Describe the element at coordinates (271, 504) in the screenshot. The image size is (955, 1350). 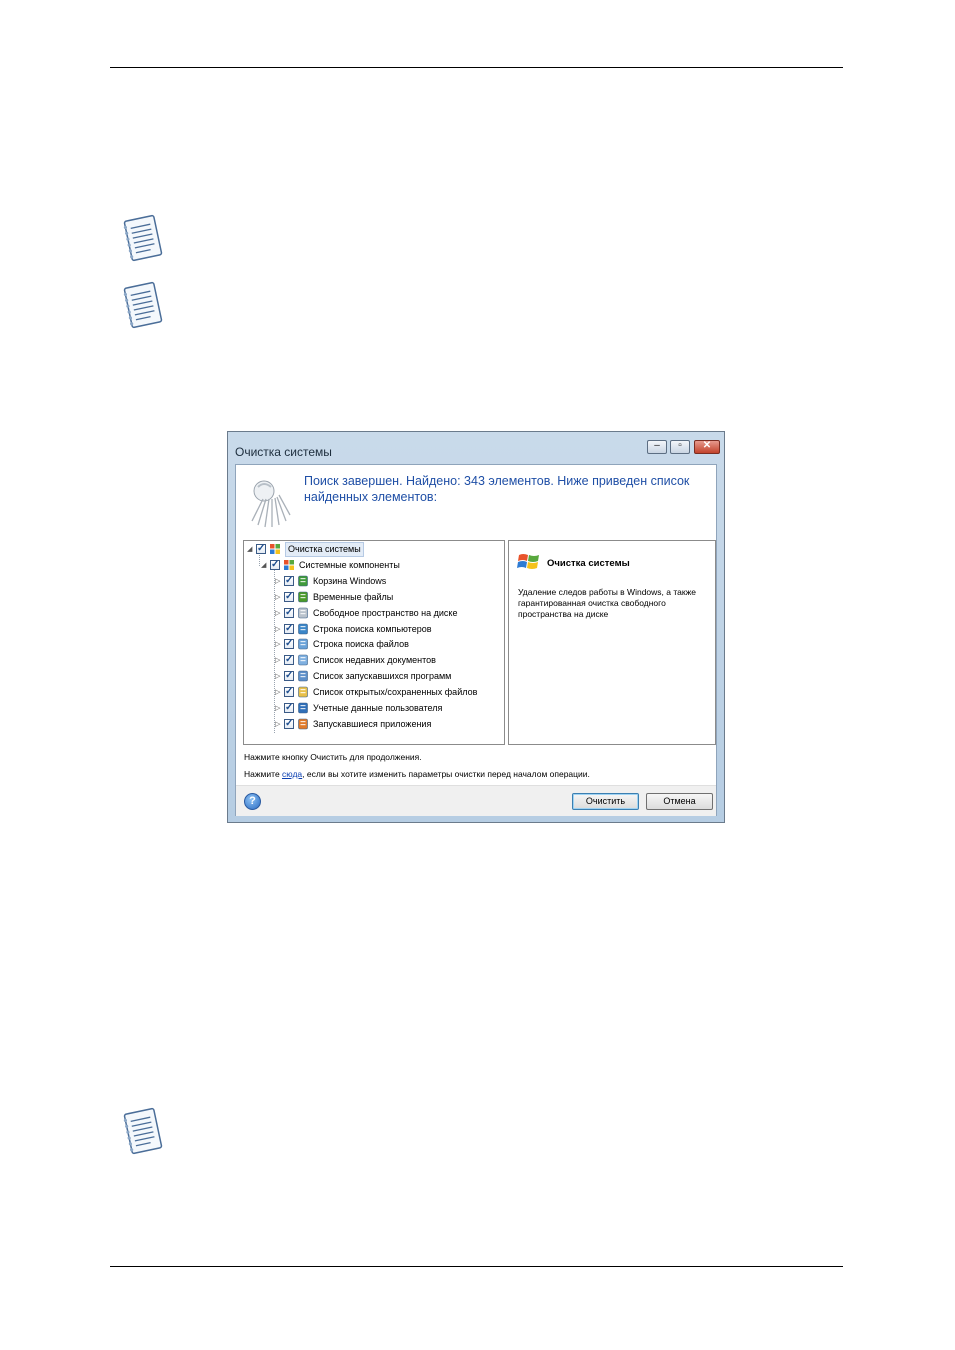
I see `cleanup-broom-icon` at that location.